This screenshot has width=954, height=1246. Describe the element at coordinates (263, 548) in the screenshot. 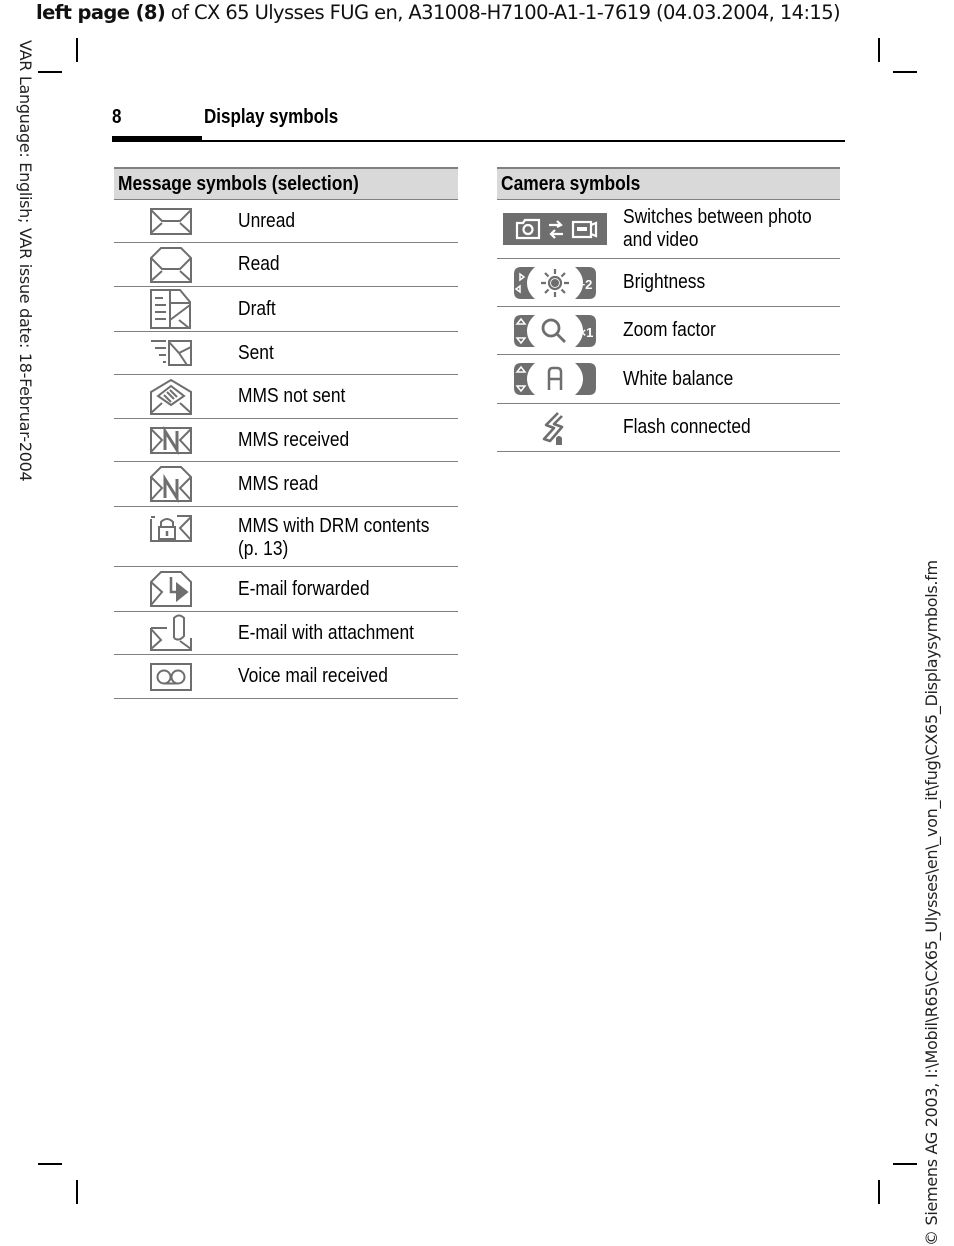

I see `row-label-page-ref: (p. 13)` at that location.